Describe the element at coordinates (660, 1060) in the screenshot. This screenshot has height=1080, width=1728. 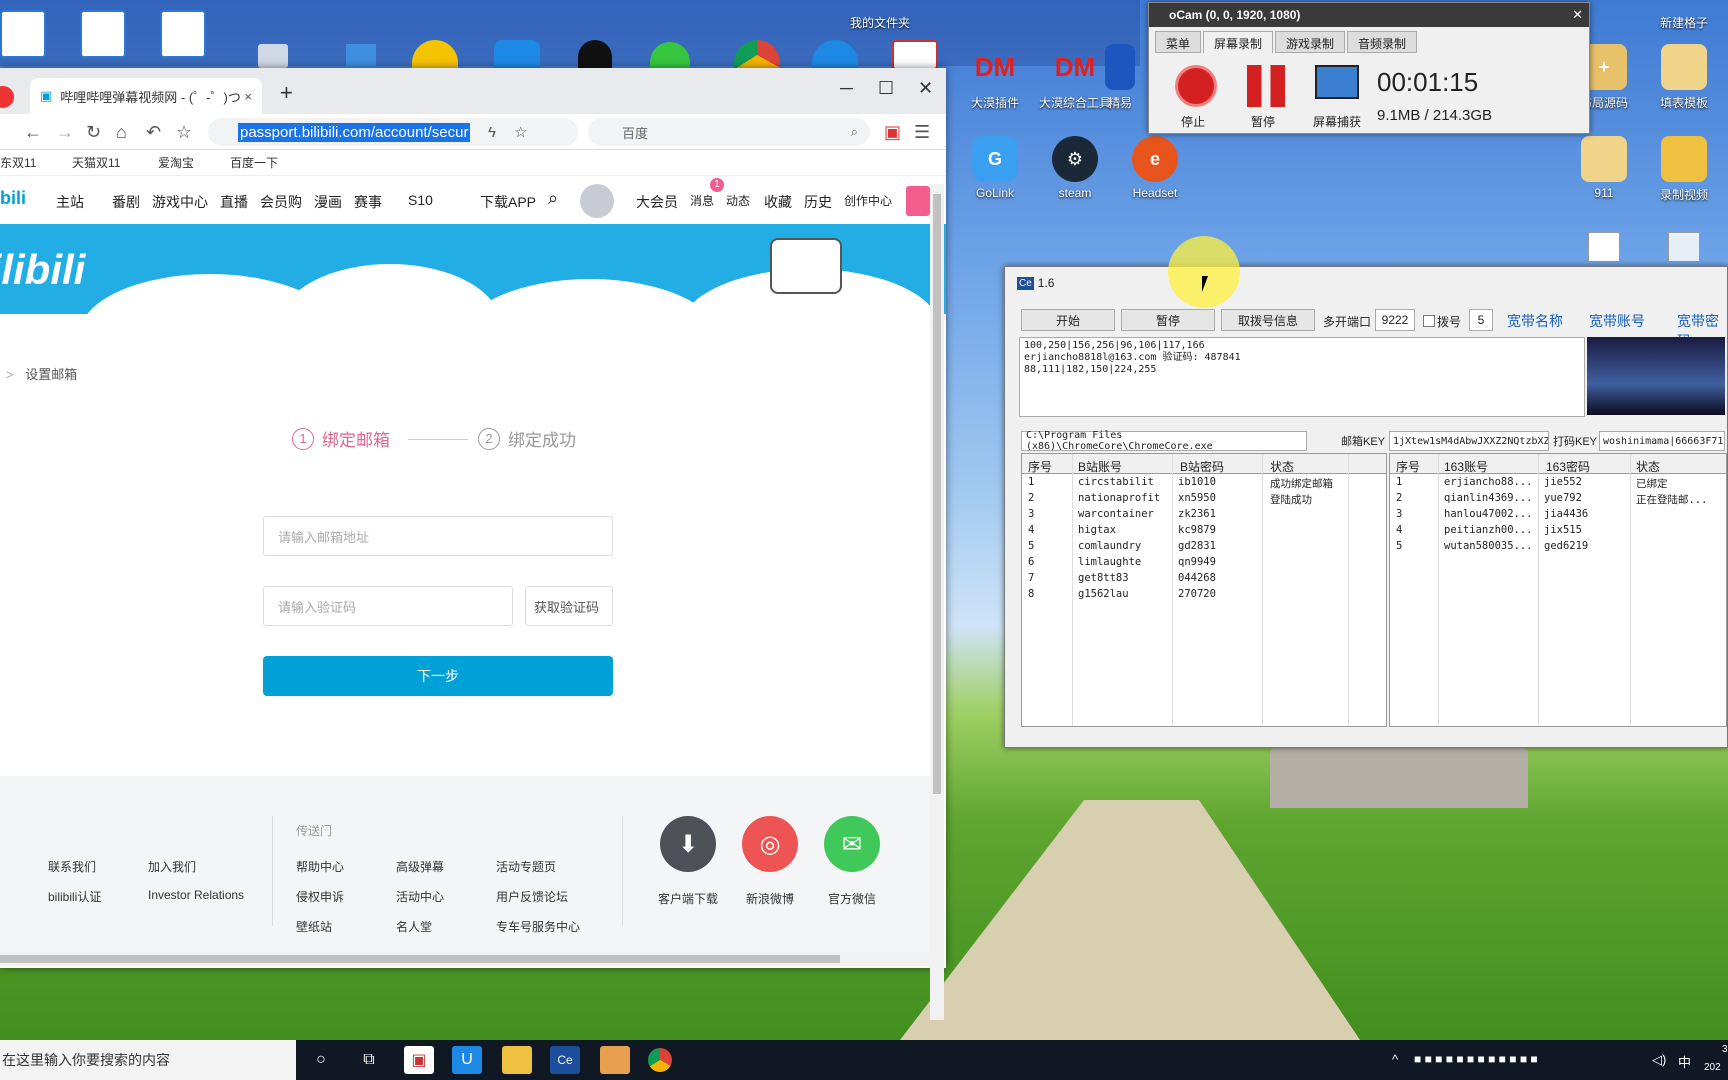
I see `chrome-taskbar-icon` at that location.